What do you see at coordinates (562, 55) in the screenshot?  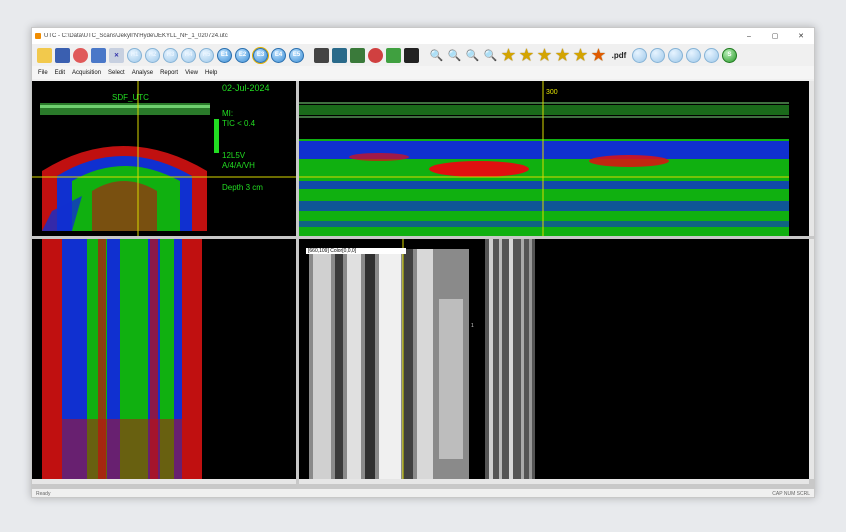 I see `star-4-icon: ★` at bounding box center [562, 55].